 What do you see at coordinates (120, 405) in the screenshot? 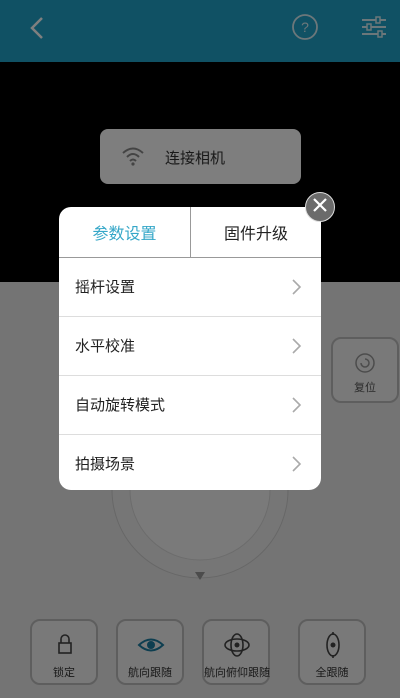
I see `menu-item-label: 自动旋转模式` at bounding box center [120, 405].